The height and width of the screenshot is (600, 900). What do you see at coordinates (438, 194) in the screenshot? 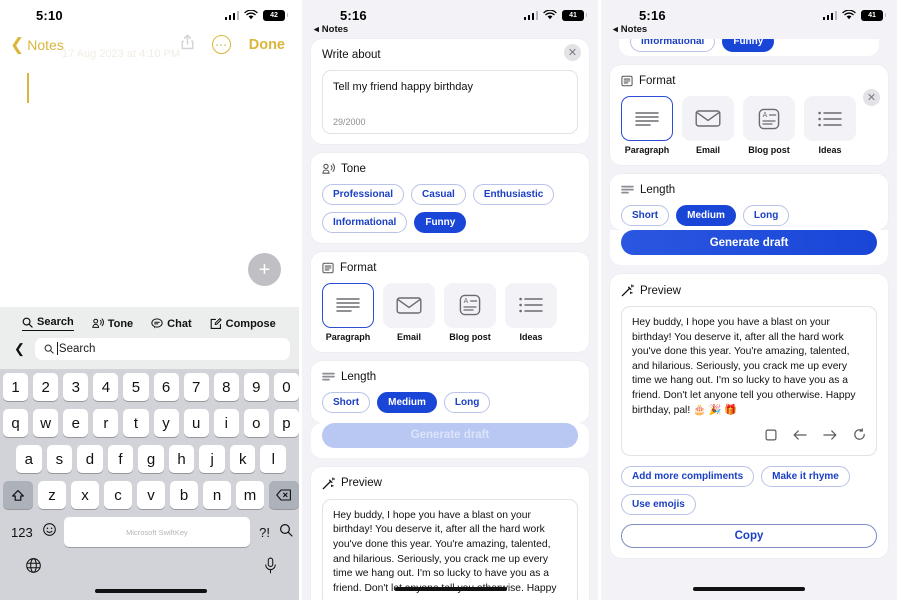
I see `tone-chip-casual: Casual` at bounding box center [438, 194].